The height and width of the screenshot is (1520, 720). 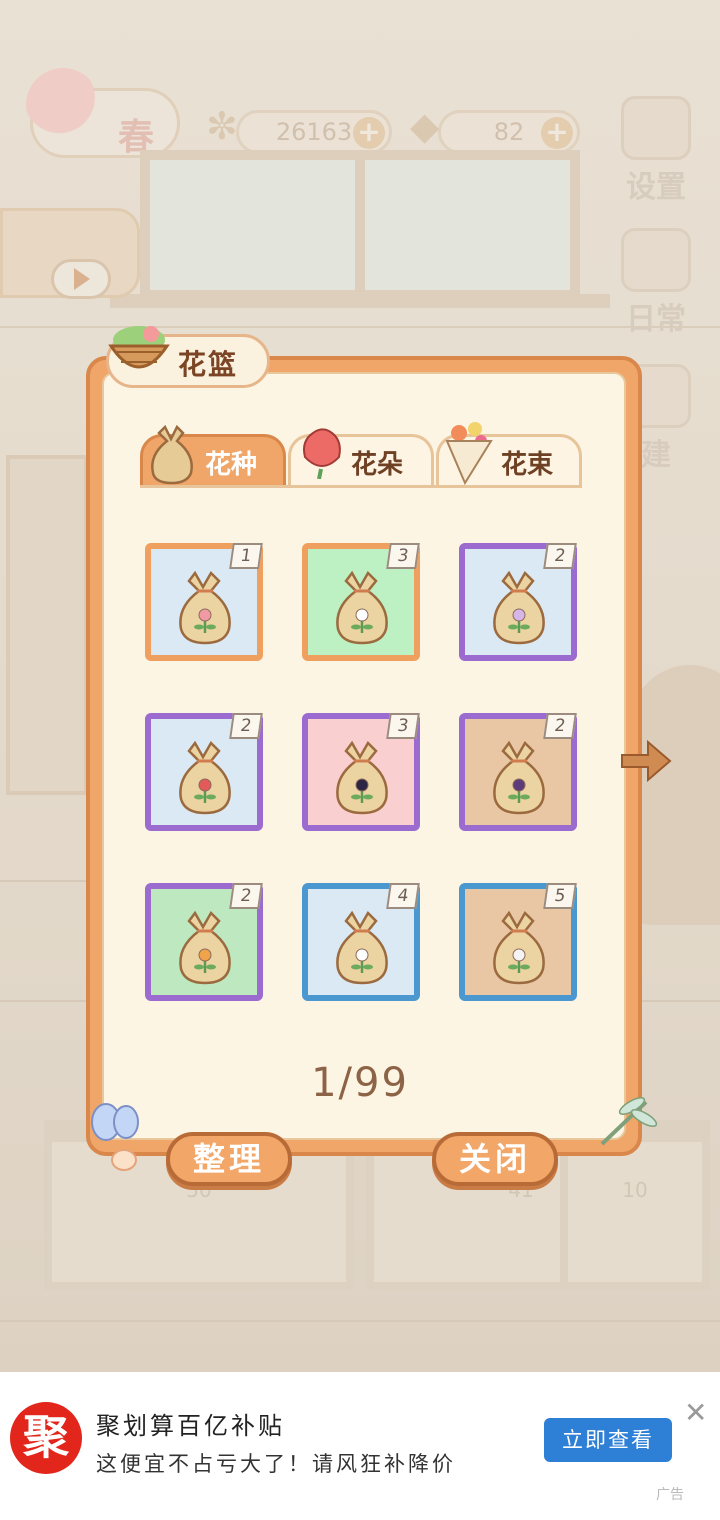 What do you see at coordinates (361, 458) in the screenshot?
I see `tab-flowers: 花朵` at bounding box center [361, 458].